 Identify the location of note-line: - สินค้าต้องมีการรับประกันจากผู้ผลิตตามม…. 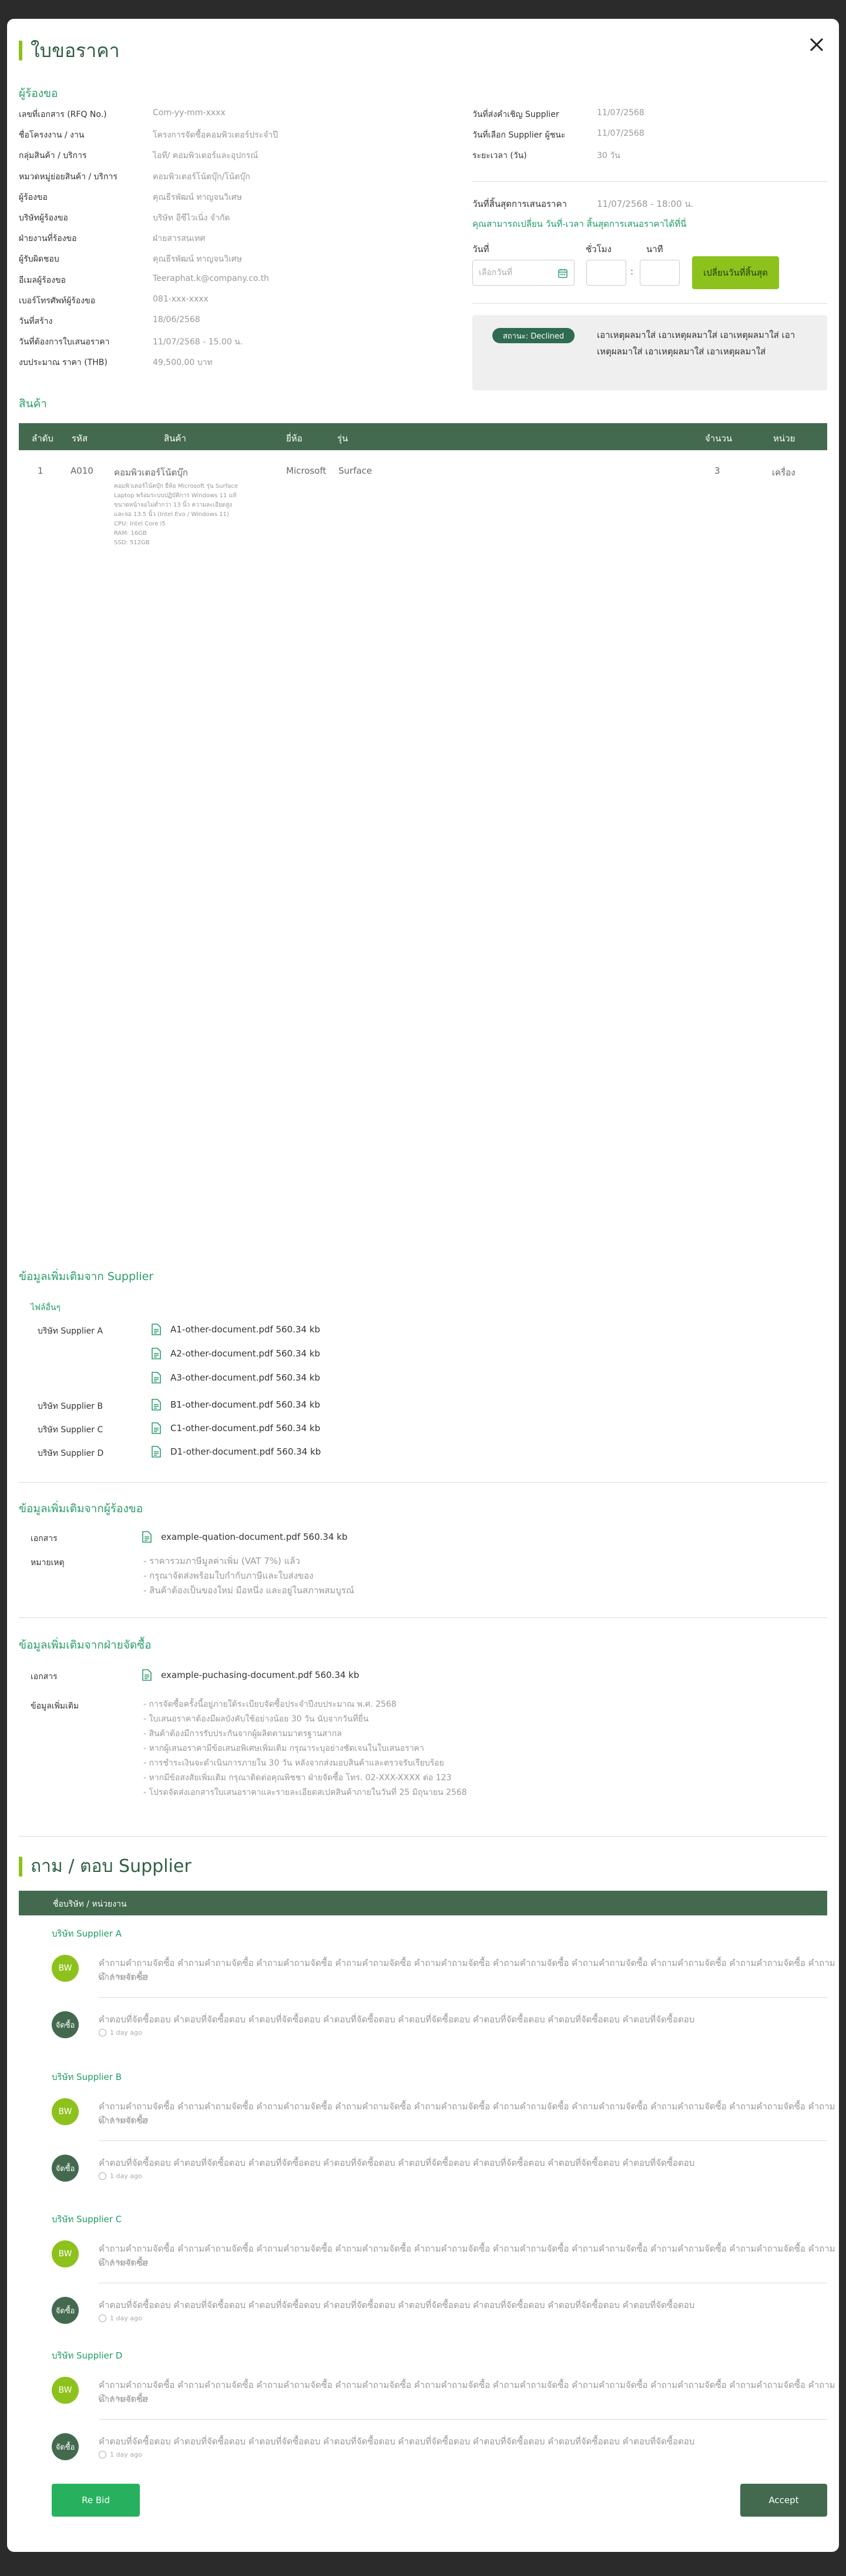
(242, 1733).